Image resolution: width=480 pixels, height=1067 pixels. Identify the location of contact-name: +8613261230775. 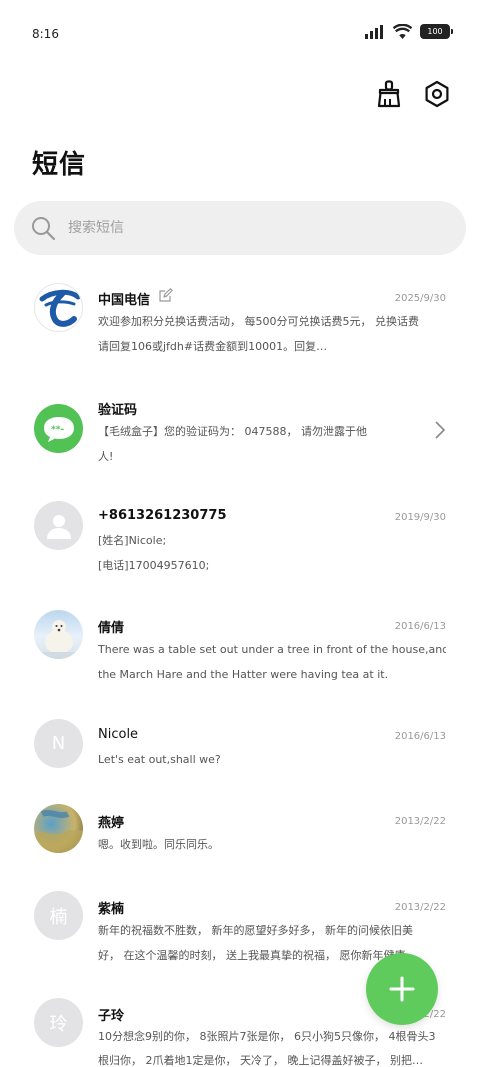
(162, 515).